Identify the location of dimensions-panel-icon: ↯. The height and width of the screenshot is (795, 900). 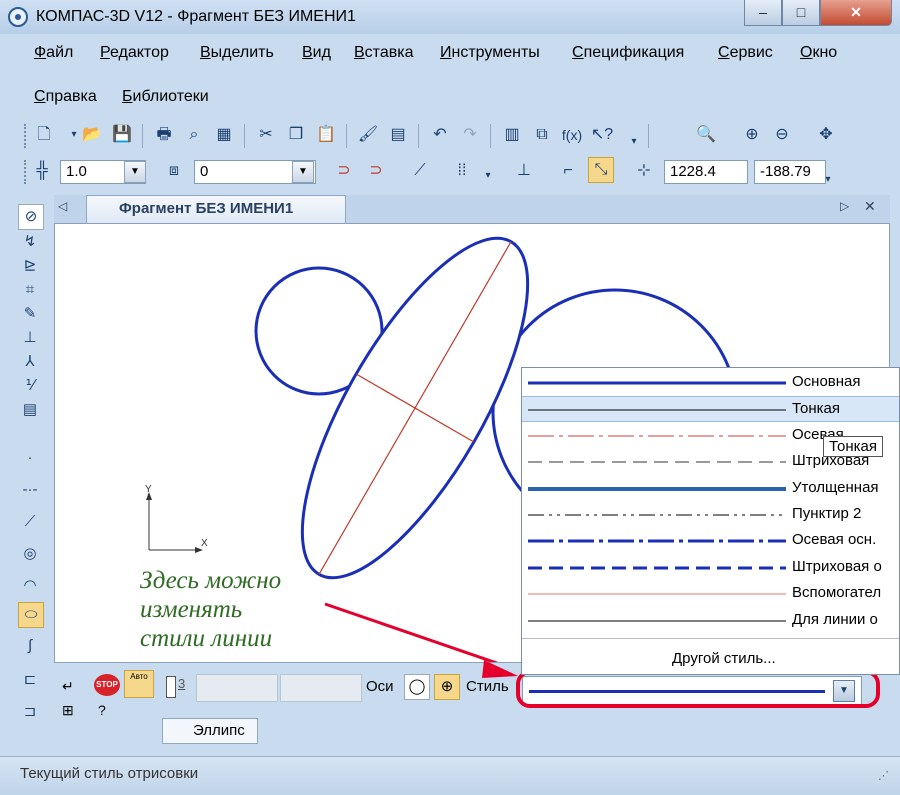
(30, 242).